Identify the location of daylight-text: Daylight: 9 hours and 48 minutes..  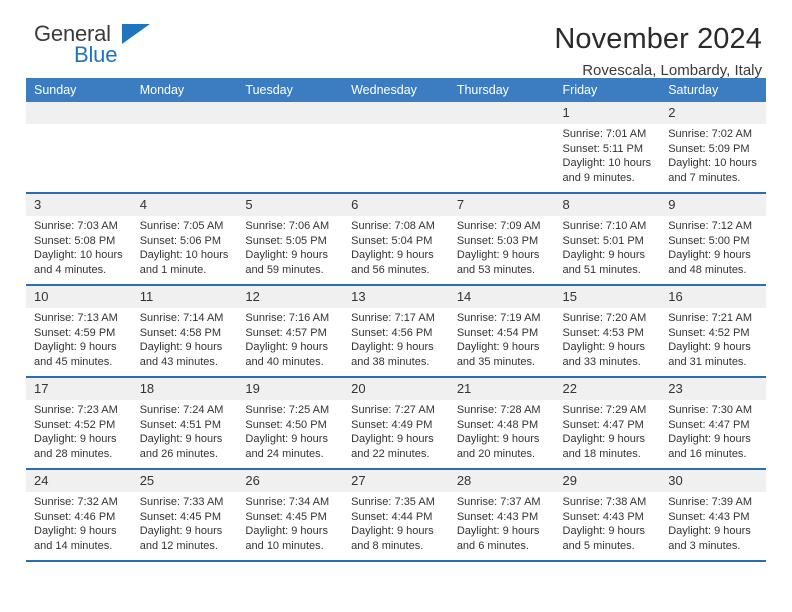
(709, 262).